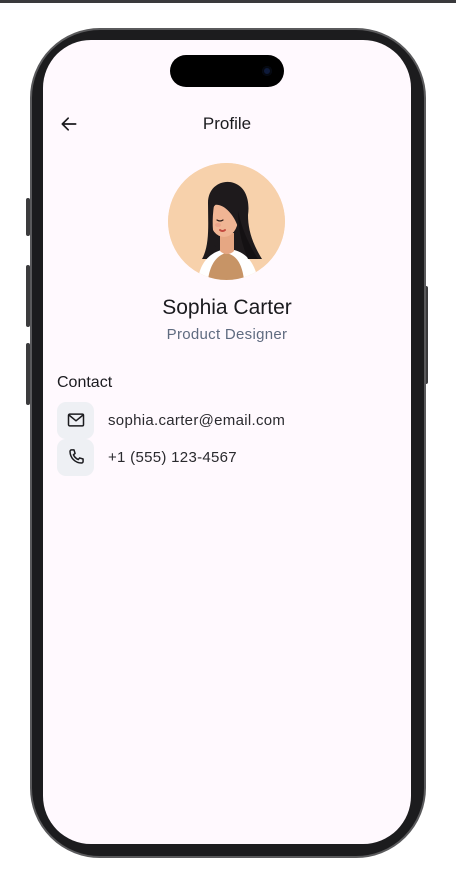 Image resolution: width=456 pixels, height=874 pixels. Describe the element at coordinates (227, 307) in the screenshot. I see `profile-name: Sophia Carter` at that location.